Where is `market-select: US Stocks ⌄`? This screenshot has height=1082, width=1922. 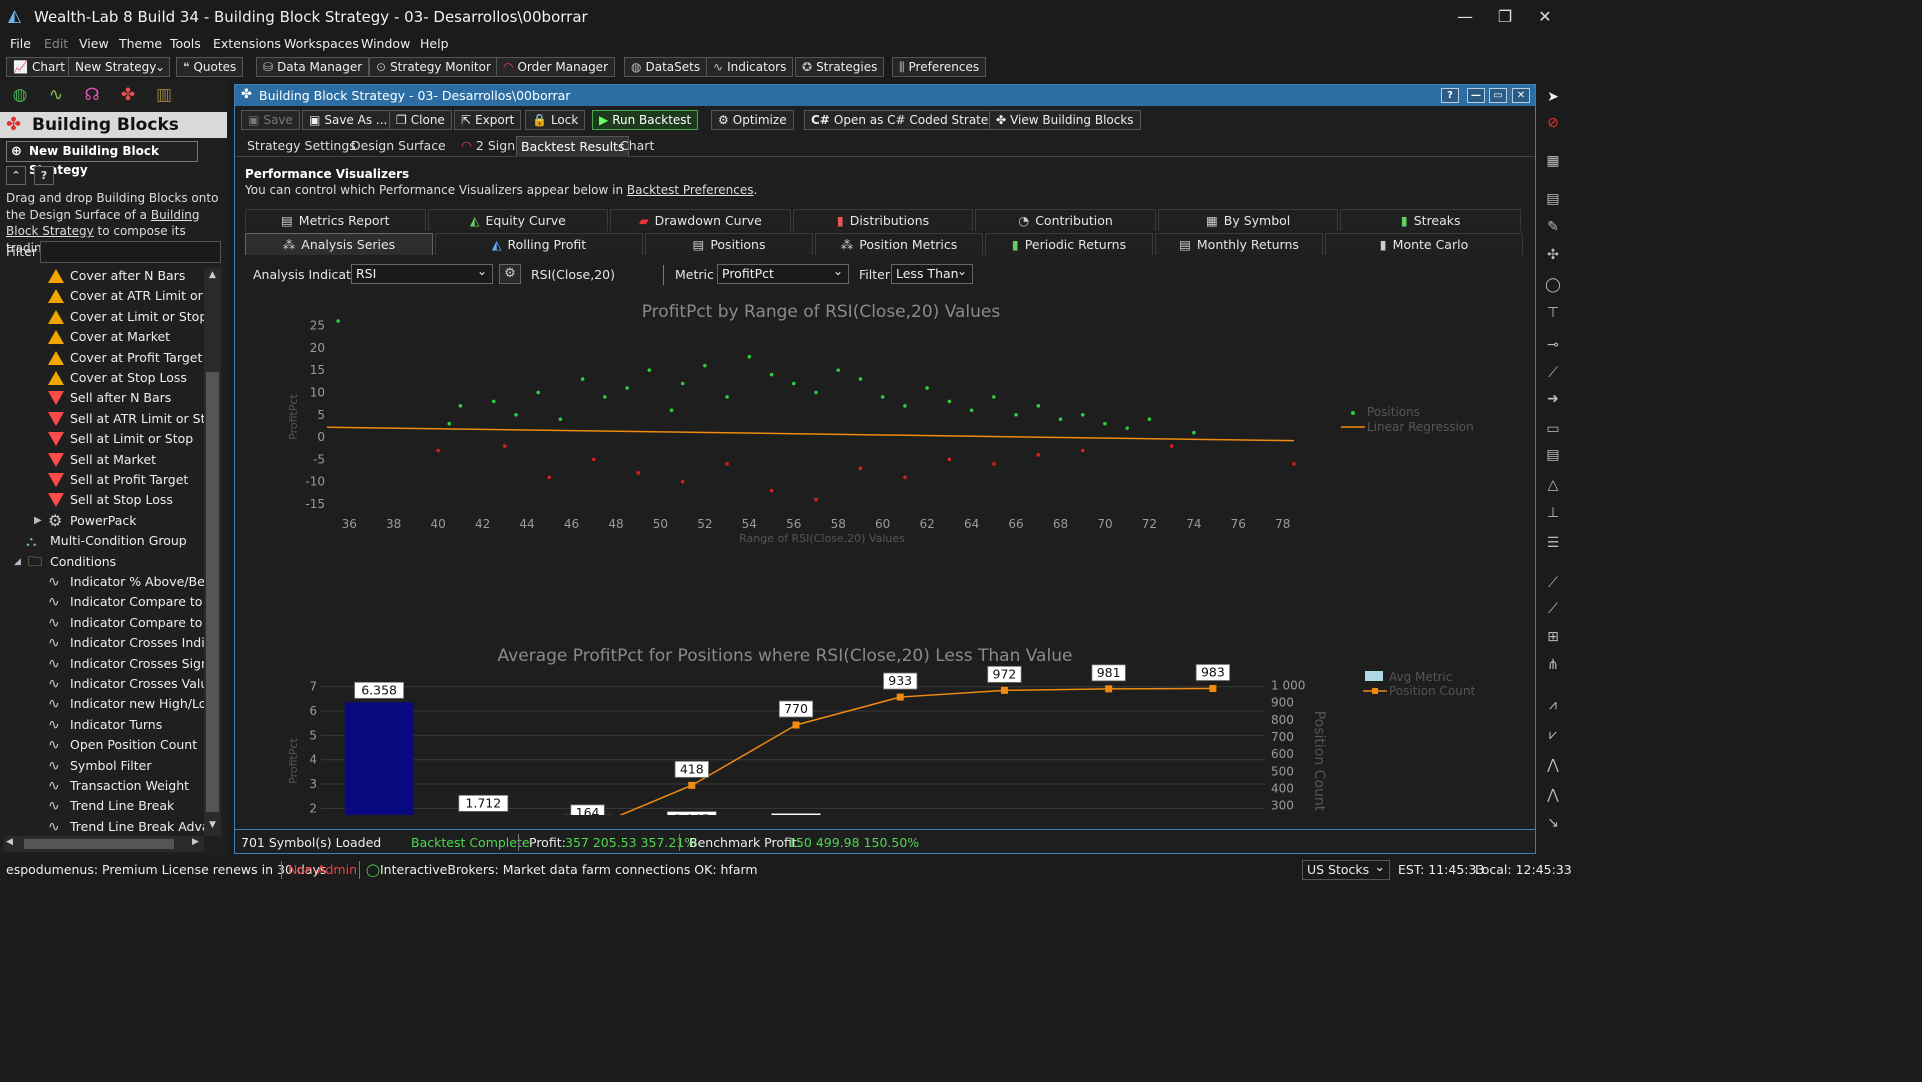 market-select: US Stocks ⌄ is located at coordinates (1346, 869).